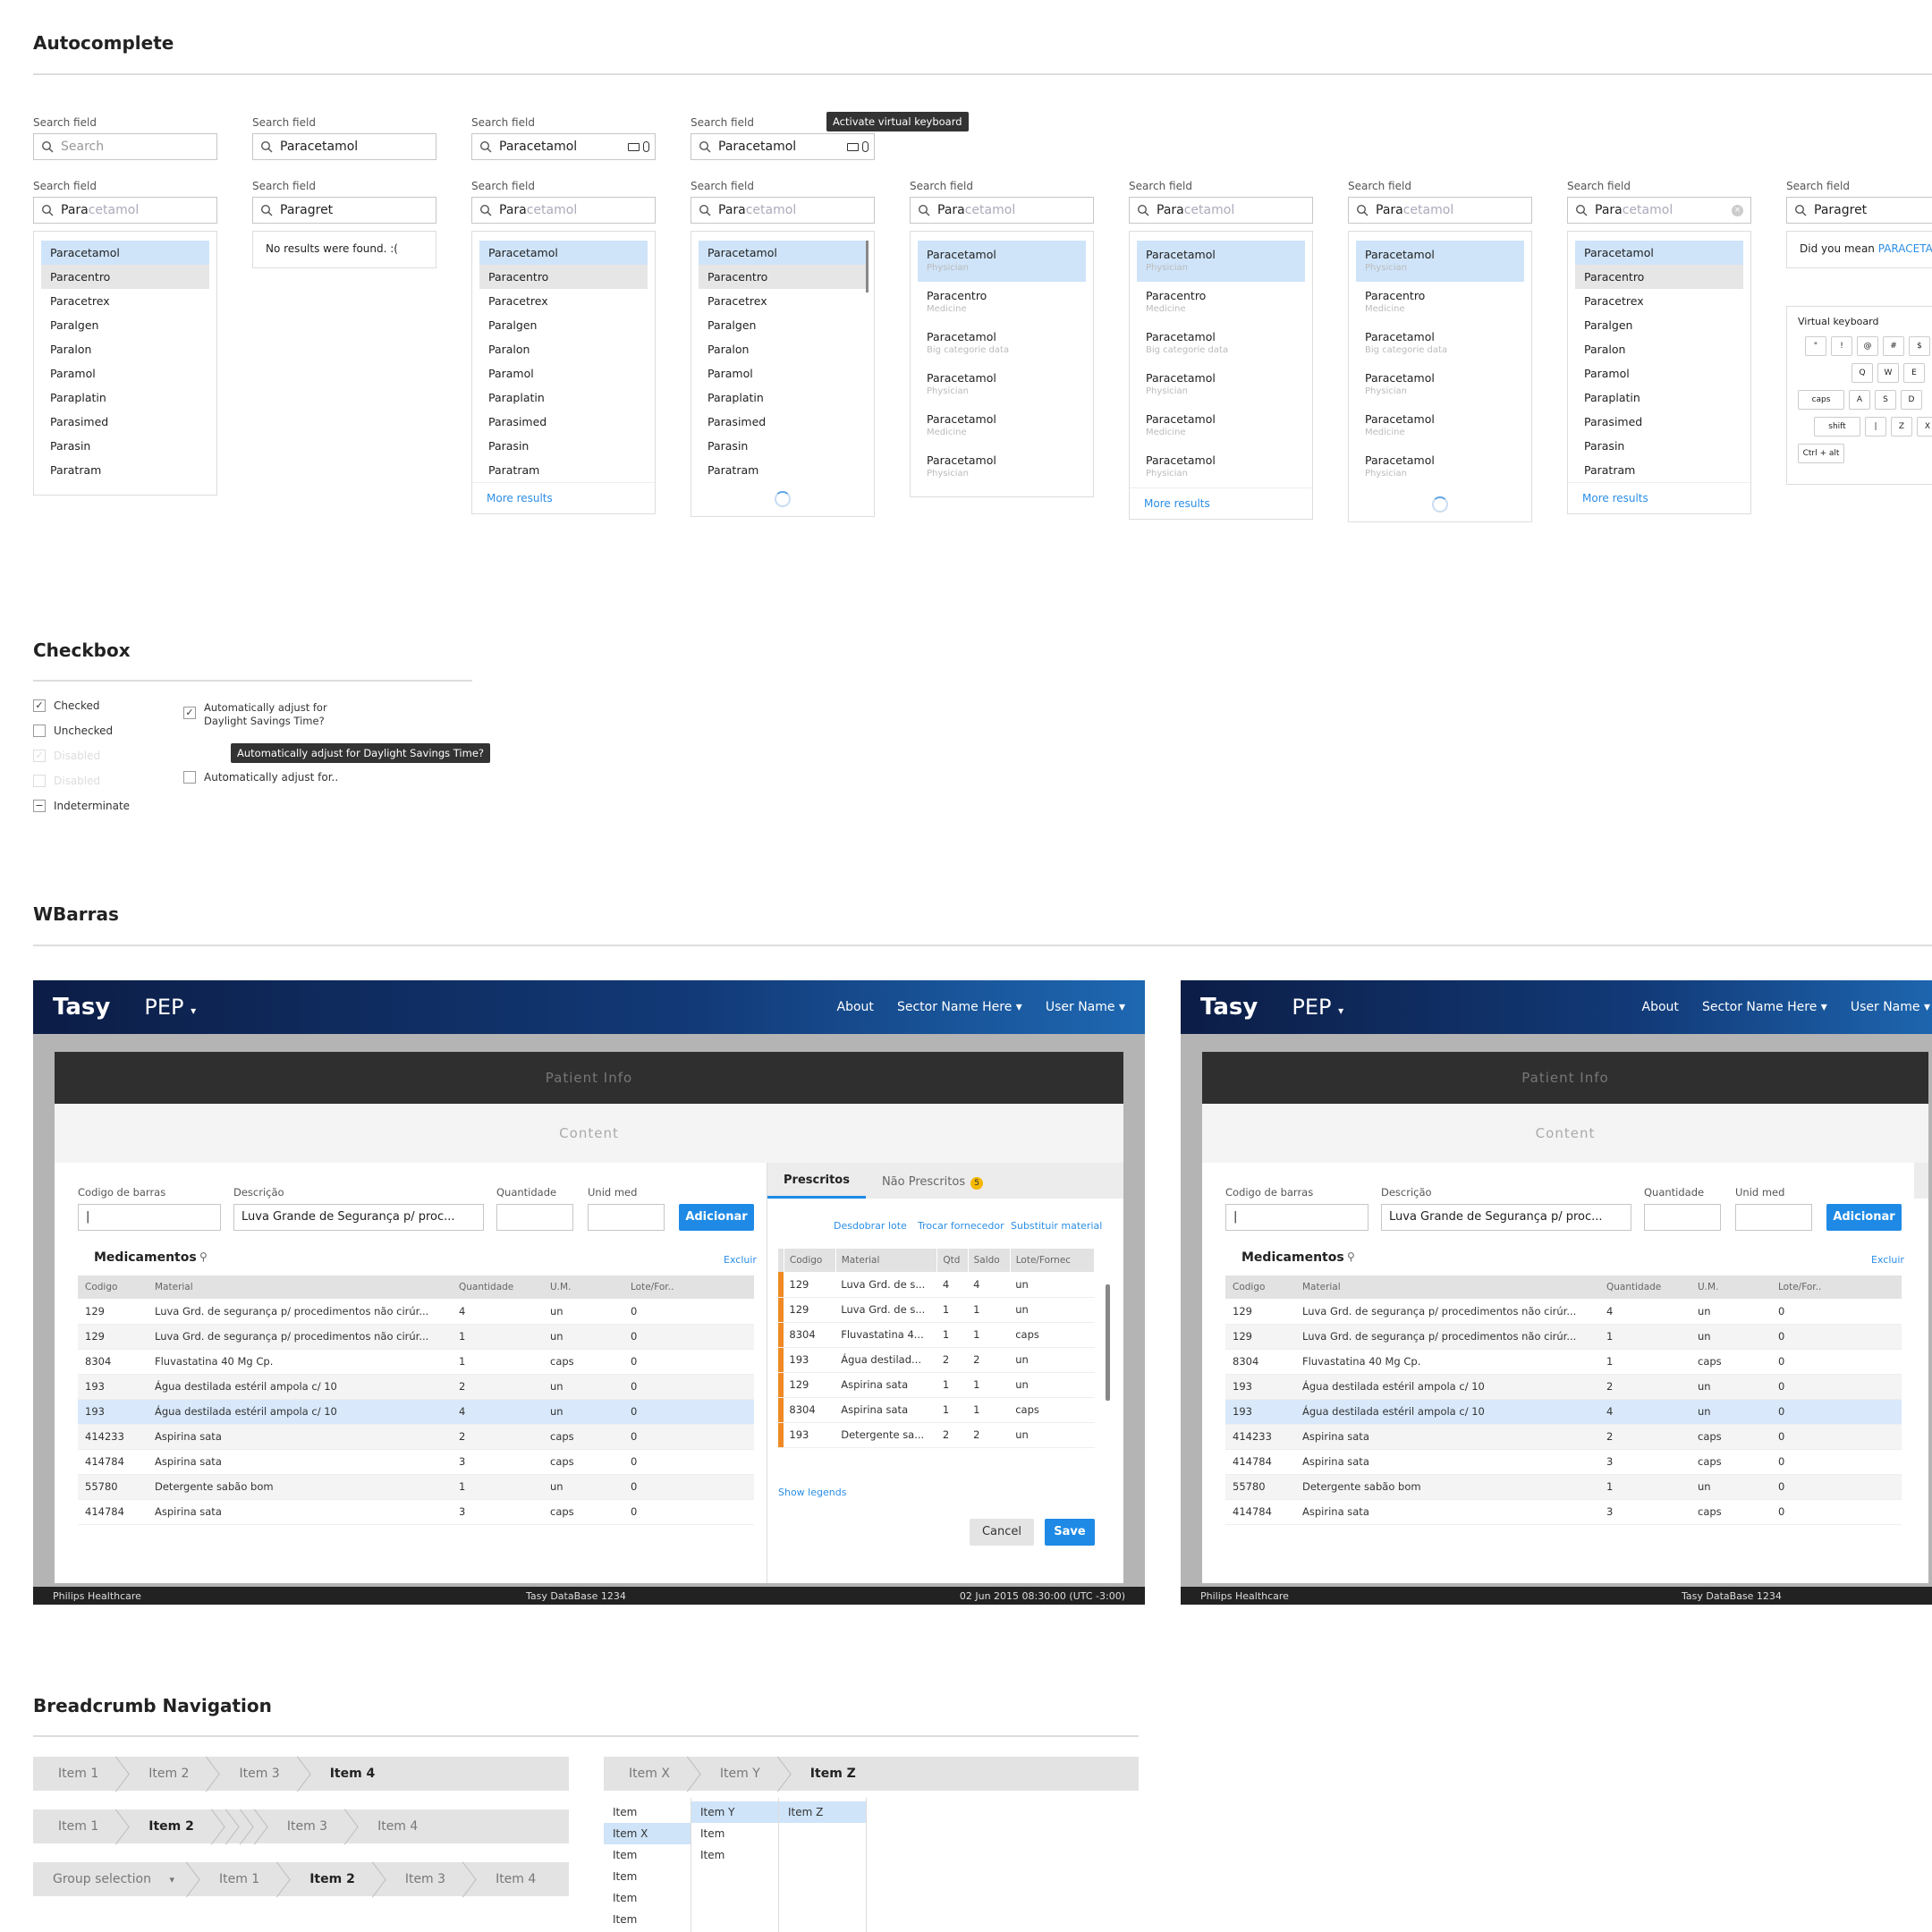 The height and width of the screenshot is (1932, 1932). I want to click on breadcrumb-item: Item 4, so click(397, 1826).